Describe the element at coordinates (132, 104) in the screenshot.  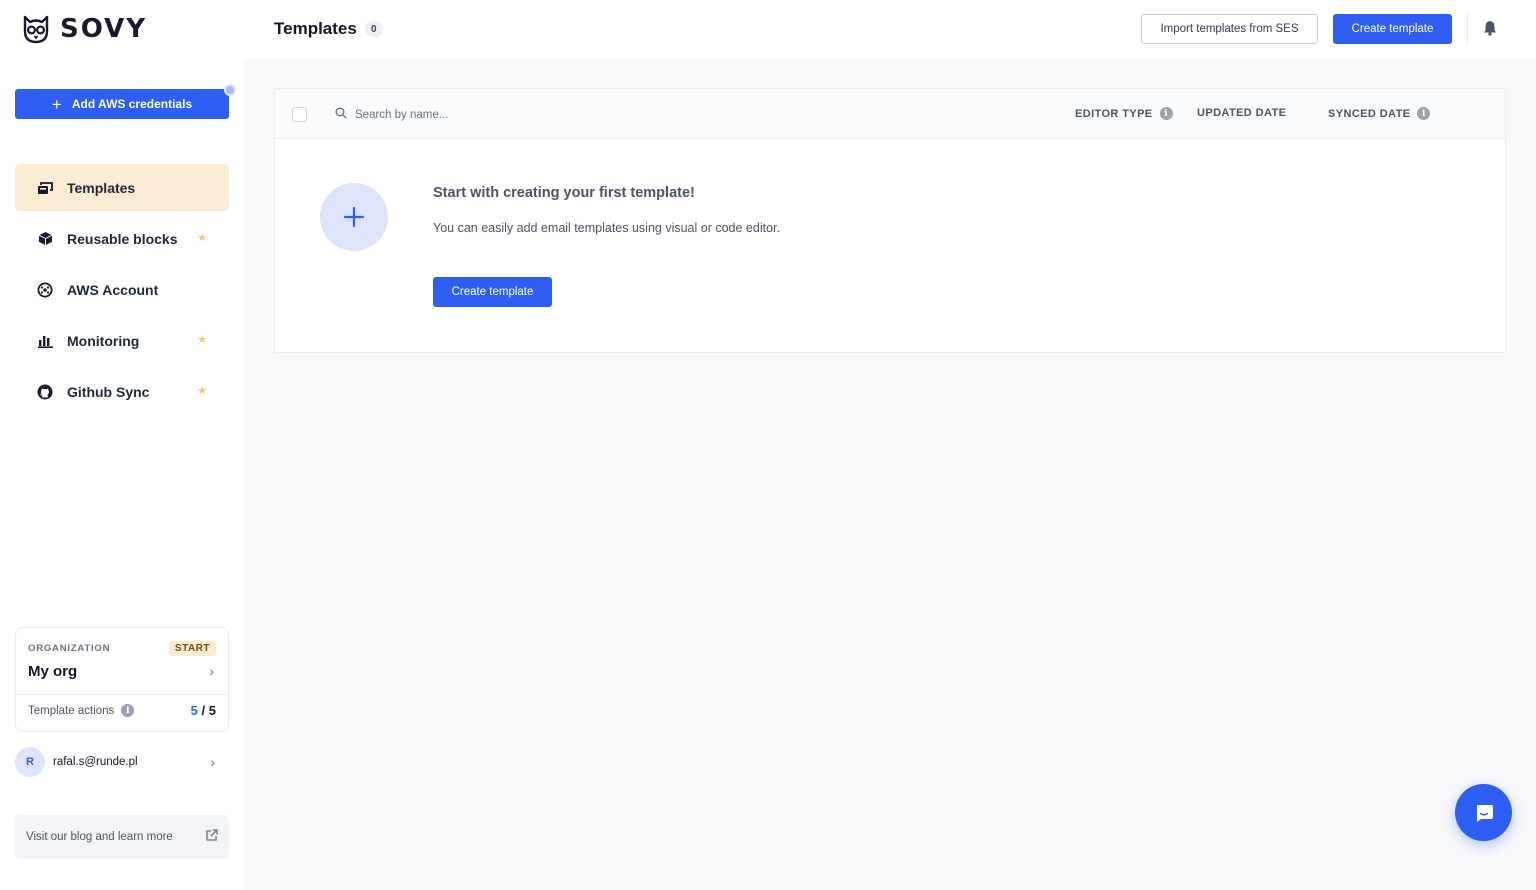
I see `add-aws-credentials-label: Add AWS credentials` at that location.